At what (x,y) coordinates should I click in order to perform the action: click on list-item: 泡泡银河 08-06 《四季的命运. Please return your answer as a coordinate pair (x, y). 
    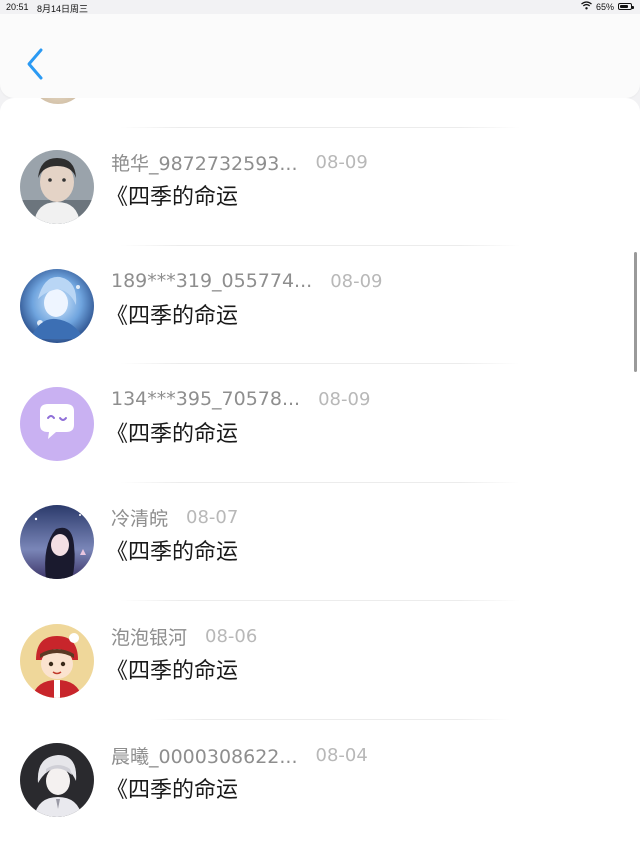
    Looking at the image, I should click on (320, 674).